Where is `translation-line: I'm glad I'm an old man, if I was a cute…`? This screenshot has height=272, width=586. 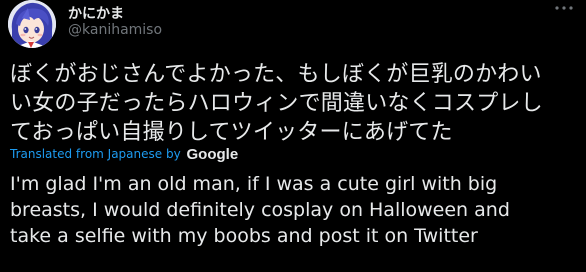
translation-line: I'm glad I'm an old man, if I was a cute… is located at coordinates (254, 184).